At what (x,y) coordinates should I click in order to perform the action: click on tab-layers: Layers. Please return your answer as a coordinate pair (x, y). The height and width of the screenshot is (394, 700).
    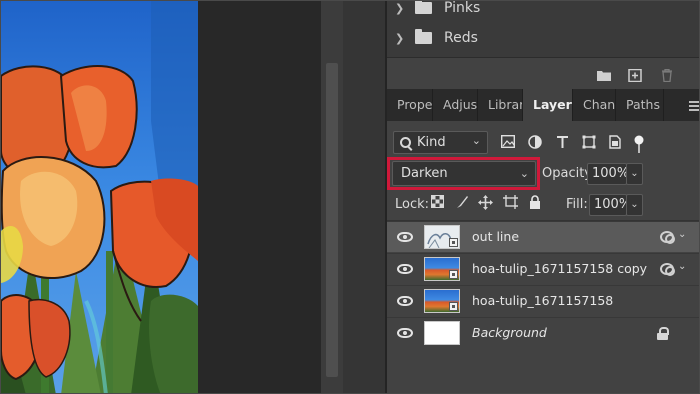
    Looking at the image, I should click on (548, 105).